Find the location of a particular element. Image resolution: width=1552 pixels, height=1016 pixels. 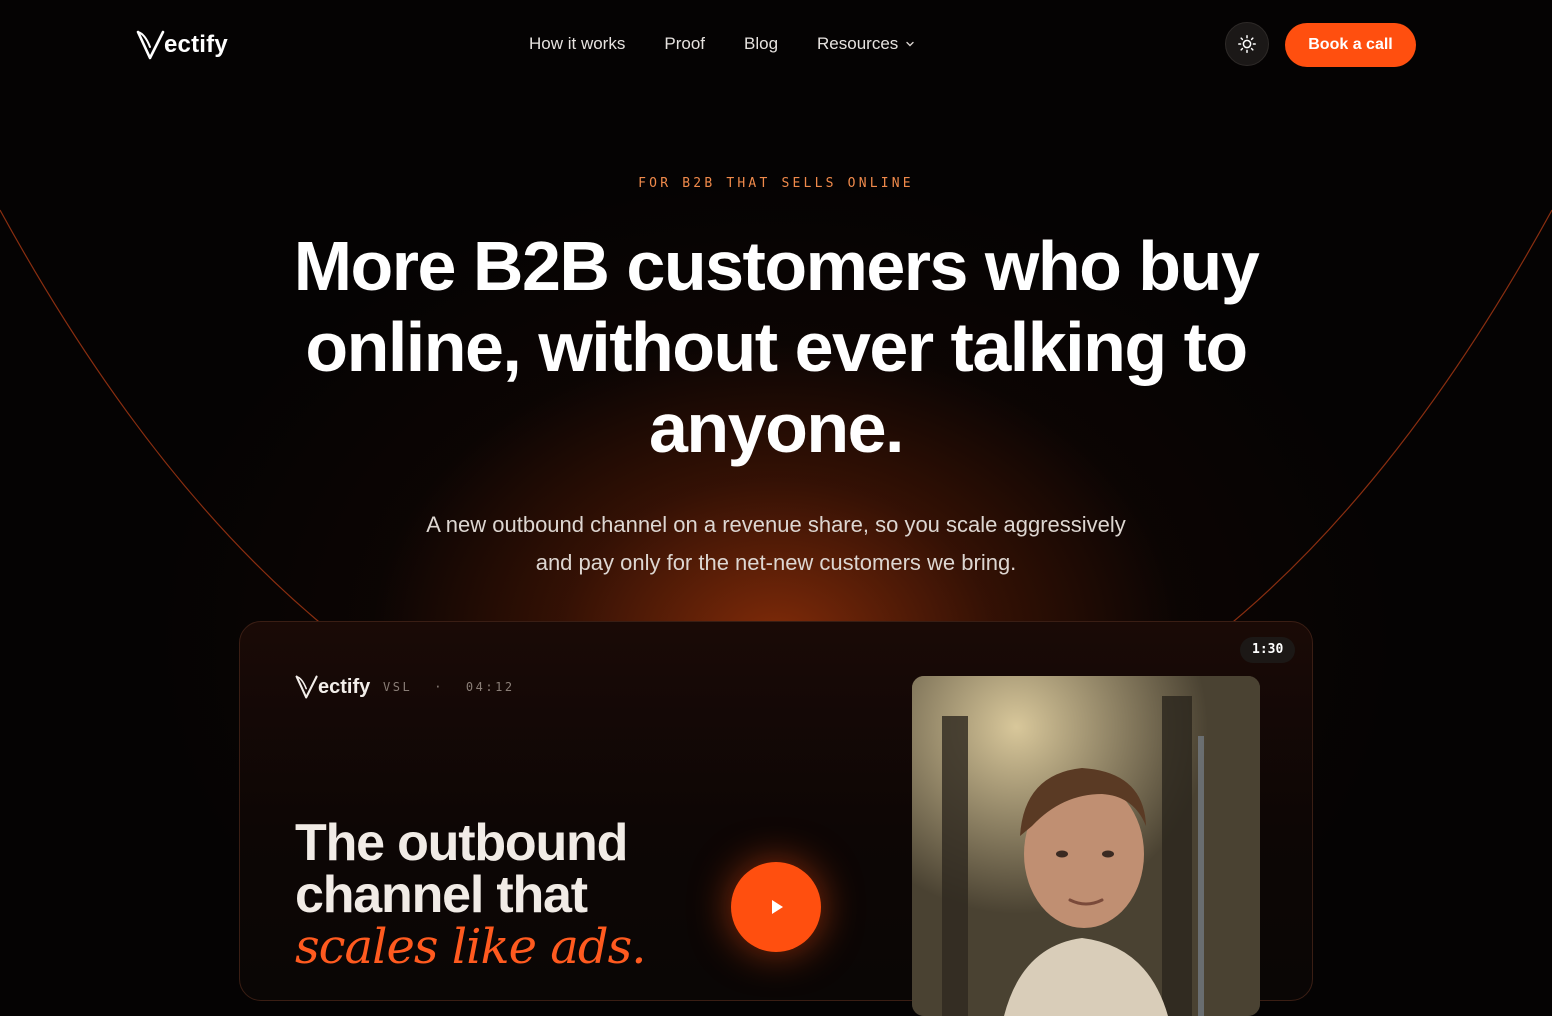

nav-link-resources: Resources is located at coordinates (866, 44).